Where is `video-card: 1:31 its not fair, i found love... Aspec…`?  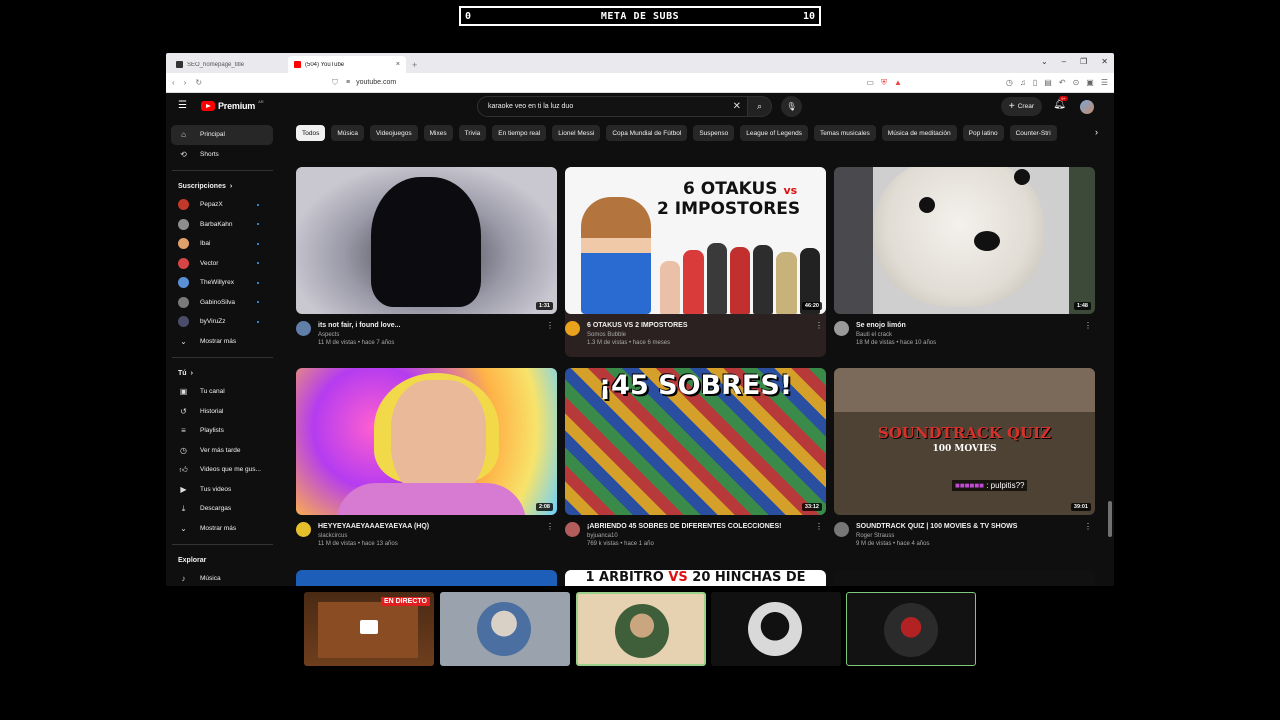 video-card: 1:31 its not fair, i found love... Aspec… is located at coordinates (426, 256).